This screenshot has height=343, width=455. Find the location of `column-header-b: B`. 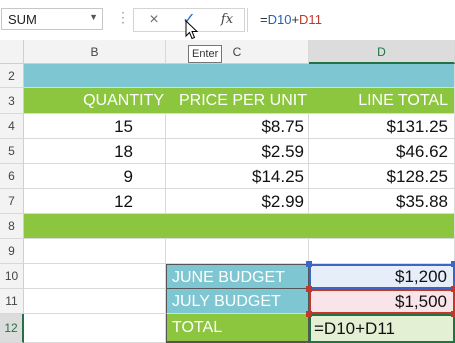

column-header-b: B is located at coordinates (95, 52).